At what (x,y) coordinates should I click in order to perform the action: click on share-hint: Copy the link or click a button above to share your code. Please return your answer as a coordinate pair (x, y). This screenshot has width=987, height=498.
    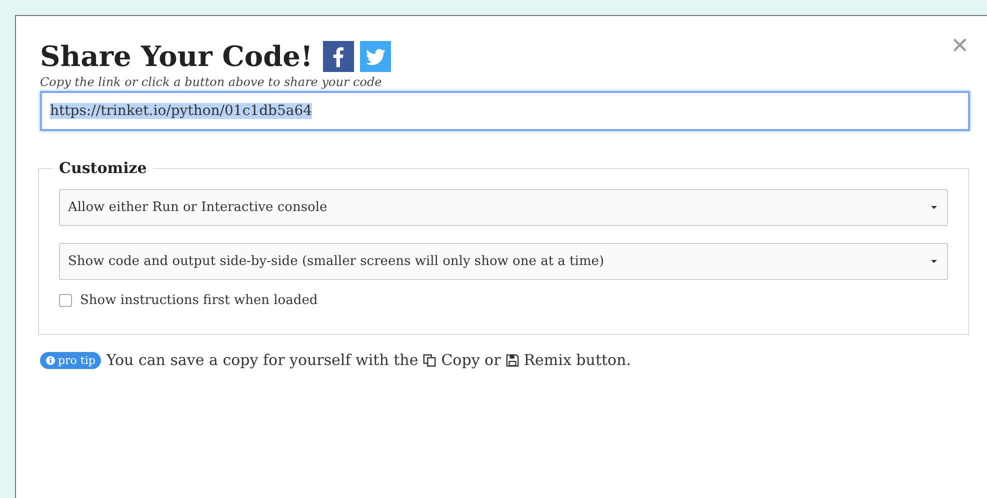
    Looking at the image, I should click on (211, 82).